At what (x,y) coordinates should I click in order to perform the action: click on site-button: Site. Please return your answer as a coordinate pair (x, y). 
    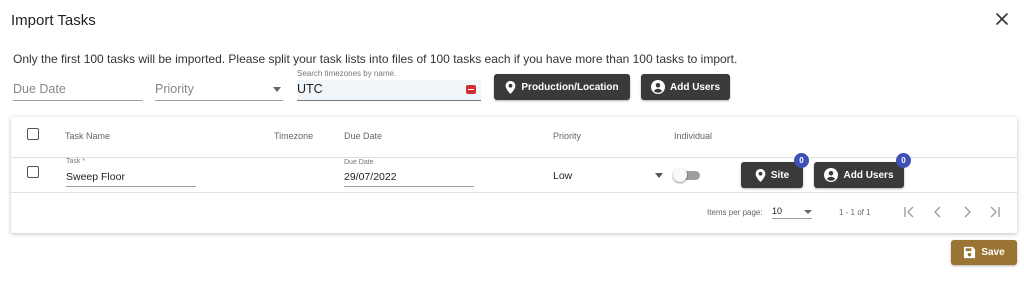
    Looking at the image, I should click on (772, 175).